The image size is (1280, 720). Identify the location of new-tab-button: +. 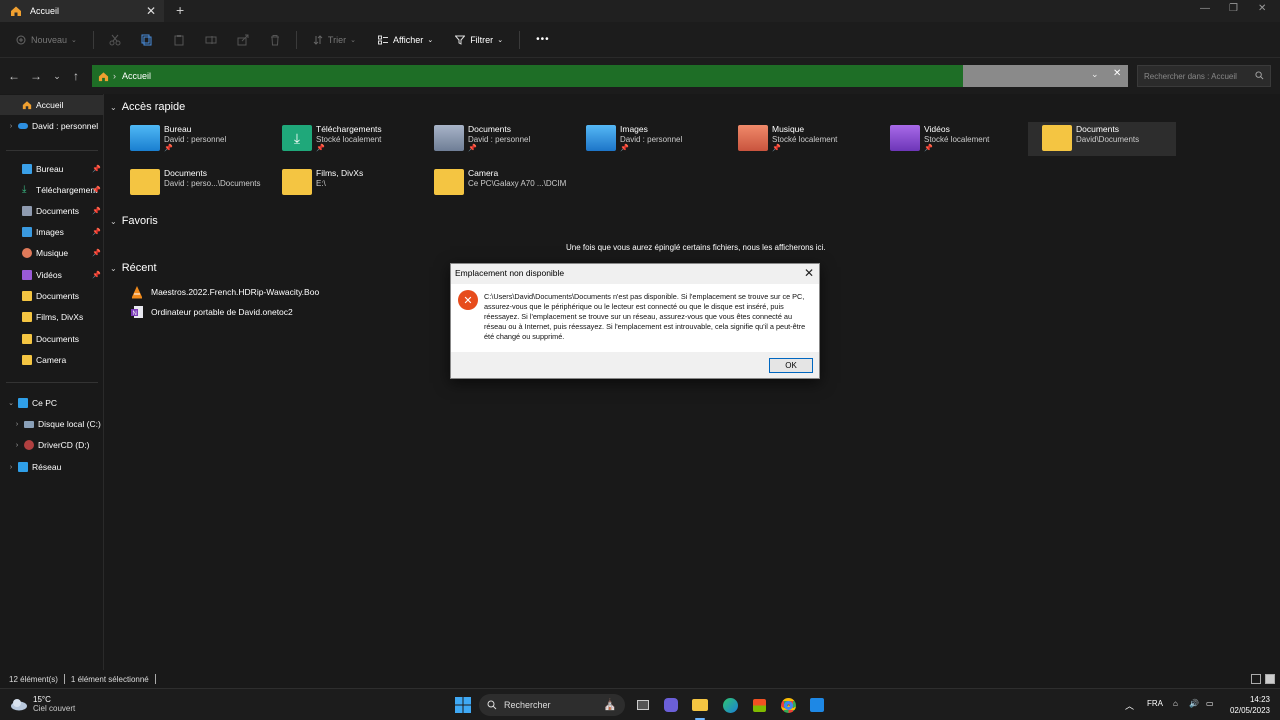
(180, 10).